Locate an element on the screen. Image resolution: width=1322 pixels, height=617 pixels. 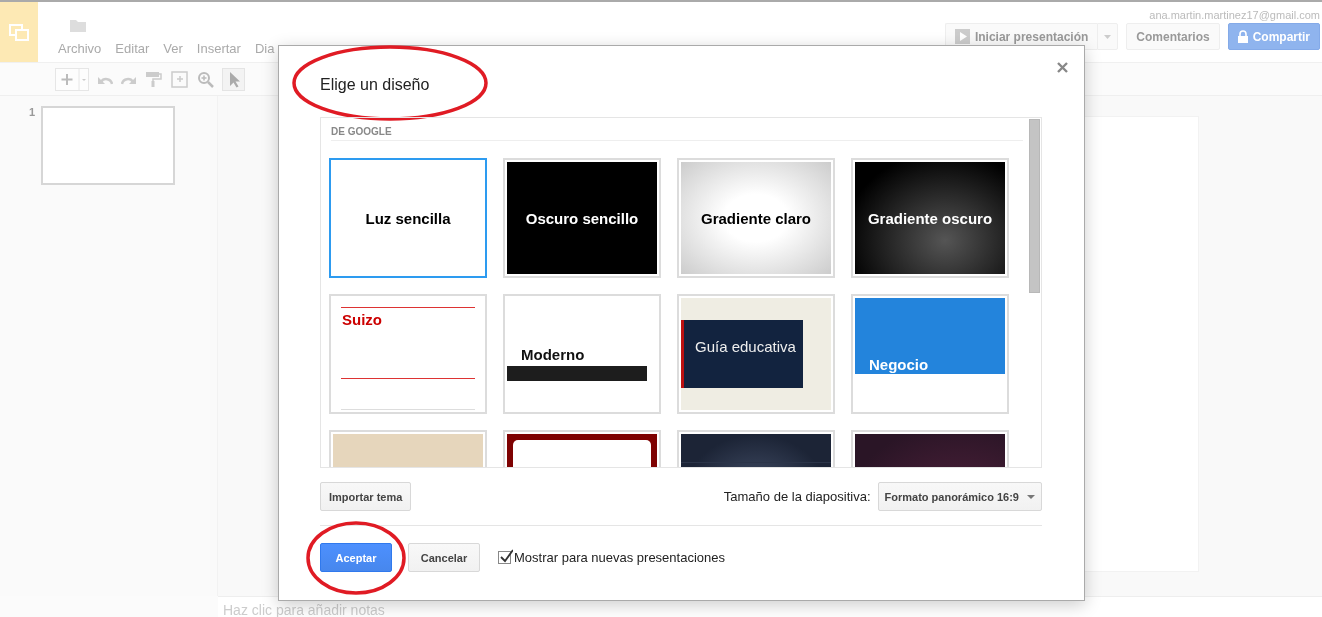
zoom-icon is located at coordinates (205, 79).